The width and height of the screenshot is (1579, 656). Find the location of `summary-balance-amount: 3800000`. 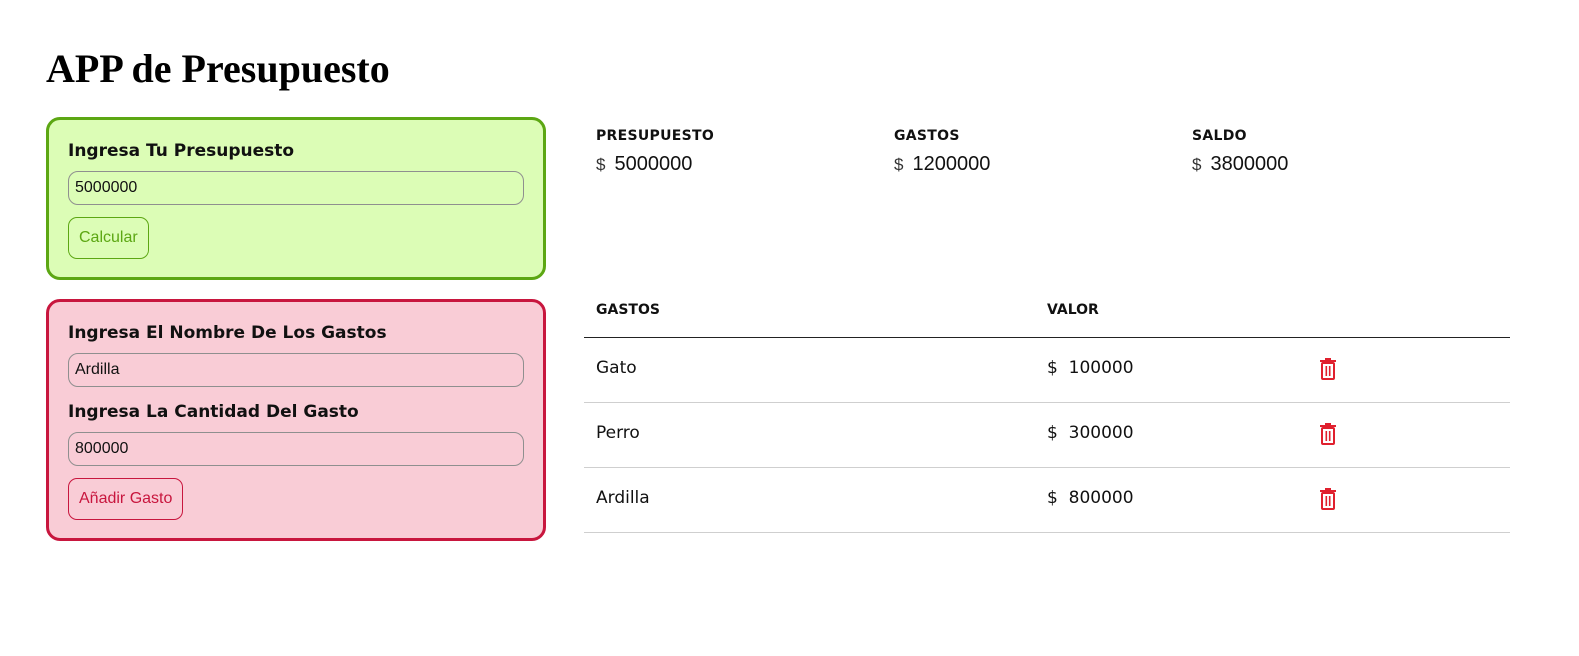

summary-balance-amount: 3800000 is located at coordinates (1249, 164).